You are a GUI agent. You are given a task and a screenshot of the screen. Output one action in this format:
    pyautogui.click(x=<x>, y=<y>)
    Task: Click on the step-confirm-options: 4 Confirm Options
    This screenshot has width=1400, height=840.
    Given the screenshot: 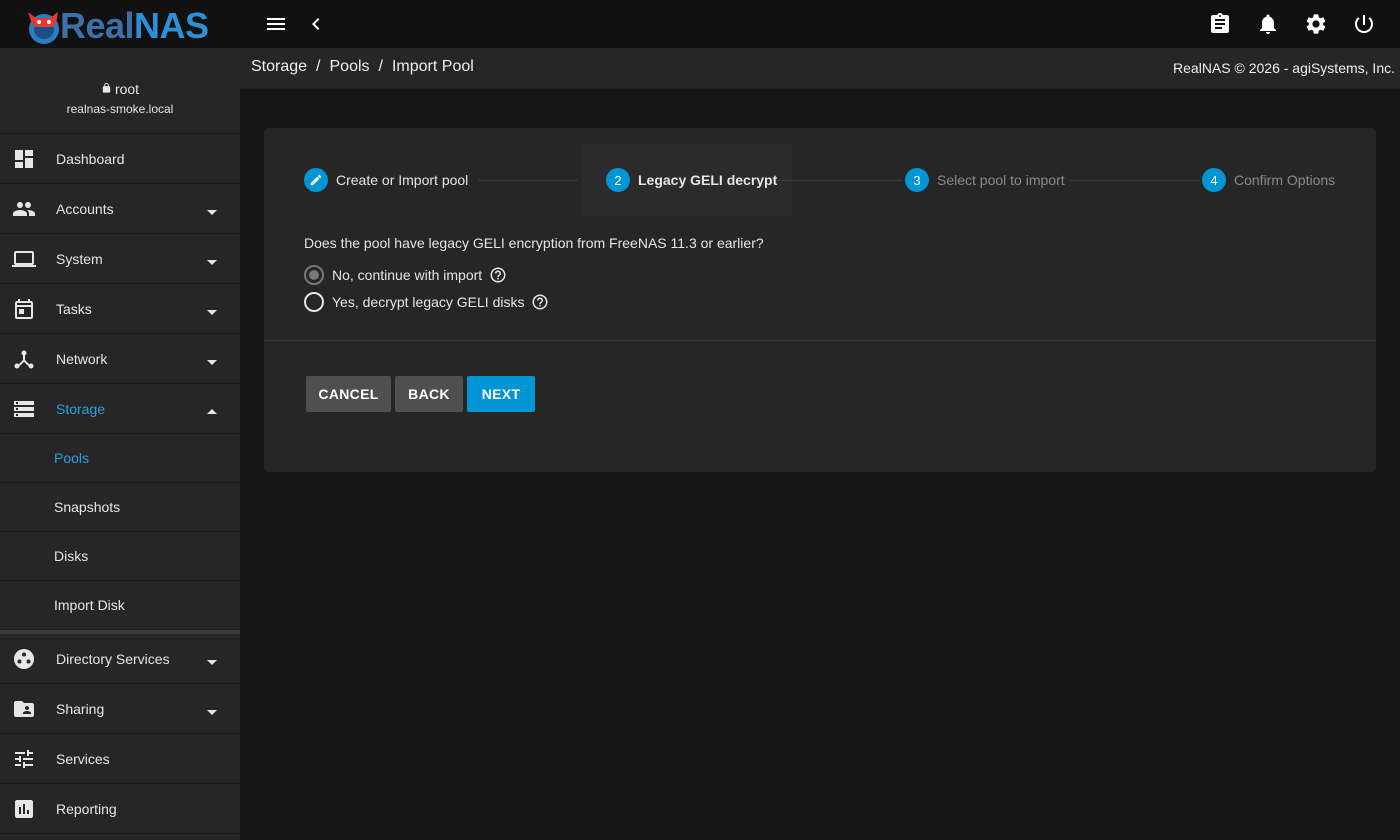 What is the action you would take?
    pyautogui.click(x=1268, y=180)
    